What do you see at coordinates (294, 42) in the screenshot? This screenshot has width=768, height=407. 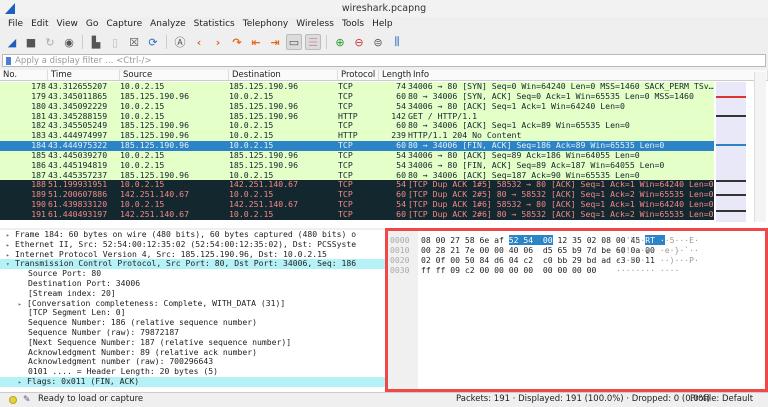 I see `autoscroll-icon: ▭` at bounding box center [294, 42].